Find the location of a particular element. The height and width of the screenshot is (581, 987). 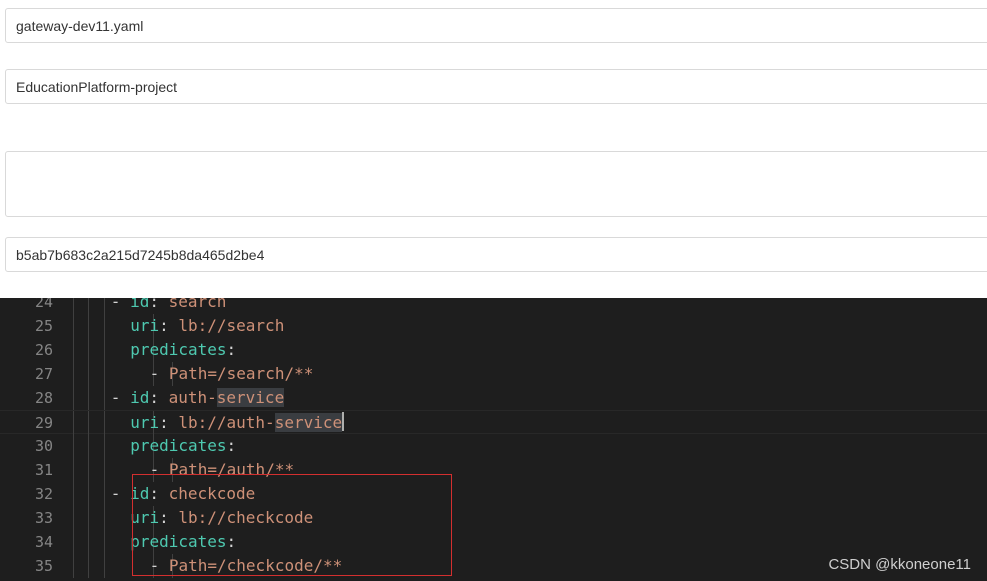

line-number: 30 is located at coordinates (43, 446).